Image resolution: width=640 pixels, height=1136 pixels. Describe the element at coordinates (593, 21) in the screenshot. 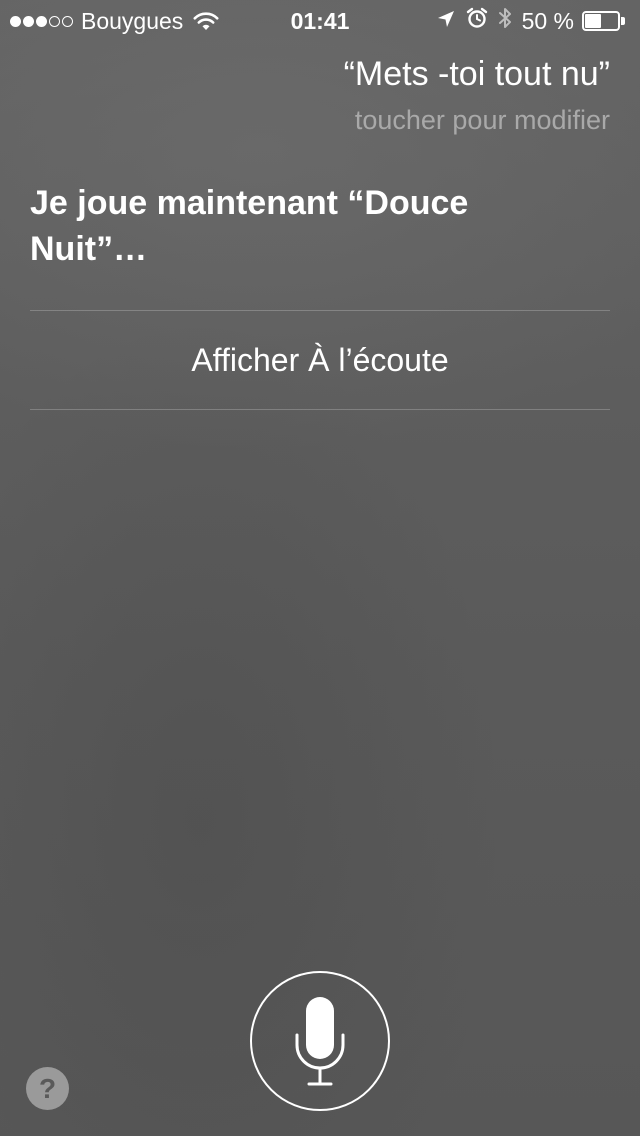

I see `battery-fill` at that location.